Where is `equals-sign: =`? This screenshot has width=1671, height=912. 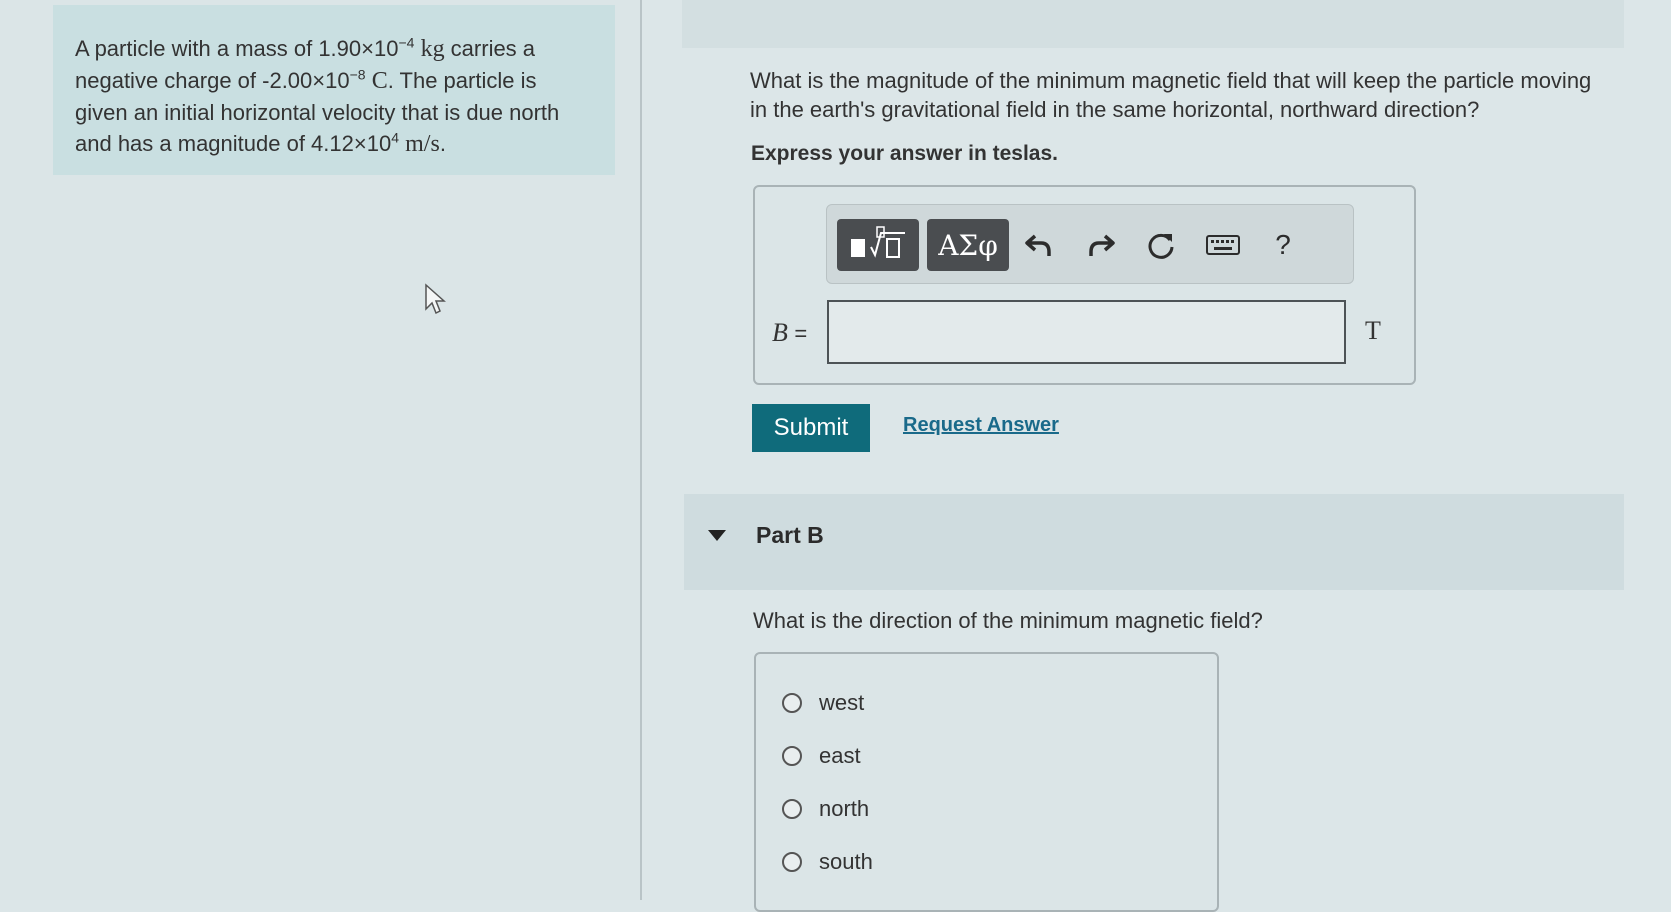 equals-sign: = is located at coordinates (801, 333).